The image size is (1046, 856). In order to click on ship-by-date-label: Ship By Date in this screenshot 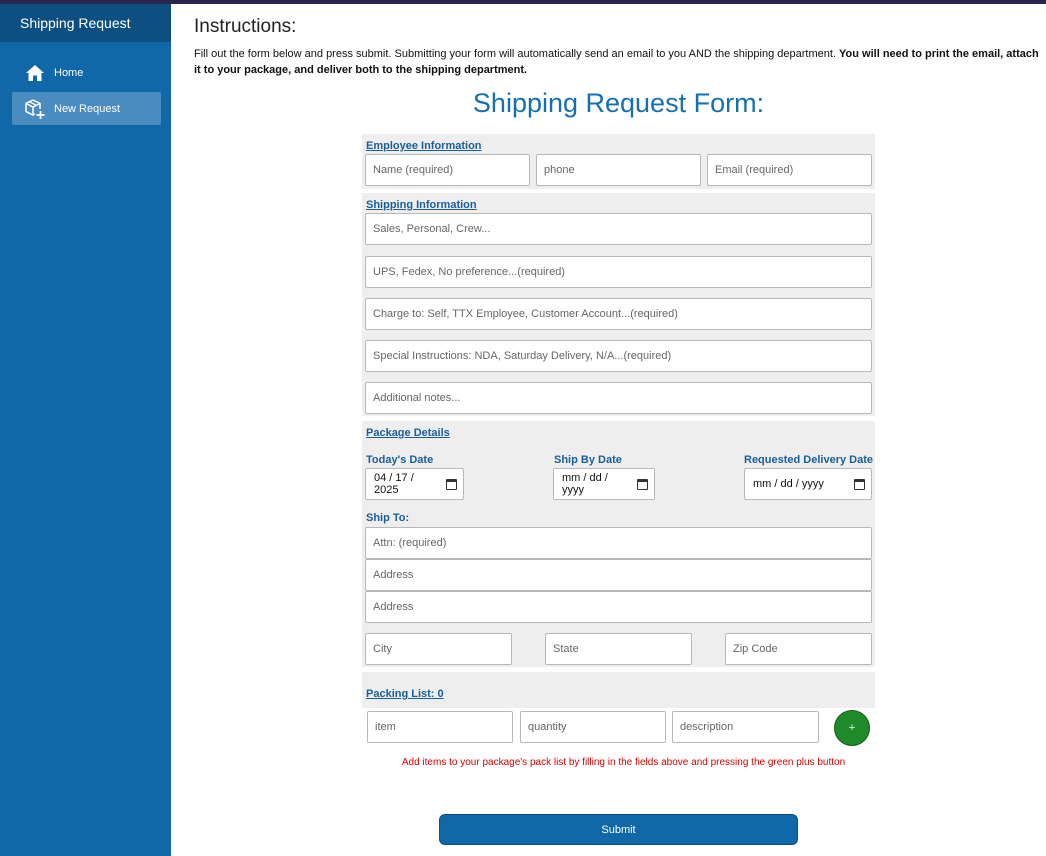, I will do `click(588, 460)`.